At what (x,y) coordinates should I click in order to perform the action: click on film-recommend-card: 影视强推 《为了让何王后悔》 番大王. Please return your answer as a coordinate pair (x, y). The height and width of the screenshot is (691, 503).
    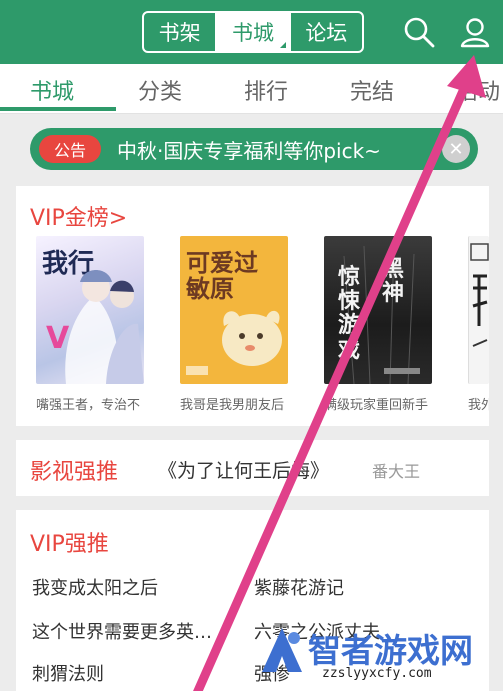
    Looking at the image, I should click on (252, 468).